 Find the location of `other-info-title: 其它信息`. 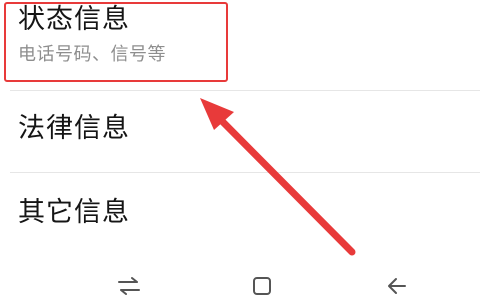

other-info-title: 其它信息 is located at coordinates (74, 212).